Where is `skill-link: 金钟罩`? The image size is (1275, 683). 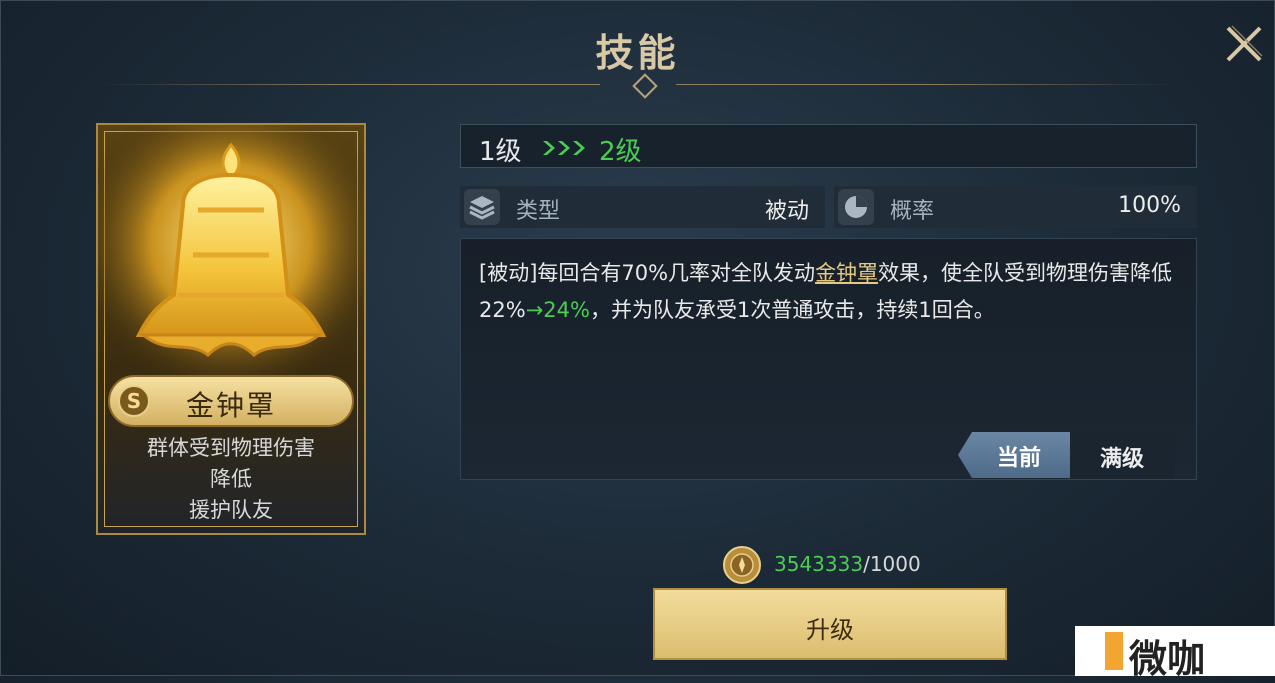 skill-link: 金钟罩 is located at coordinates (846, 273).